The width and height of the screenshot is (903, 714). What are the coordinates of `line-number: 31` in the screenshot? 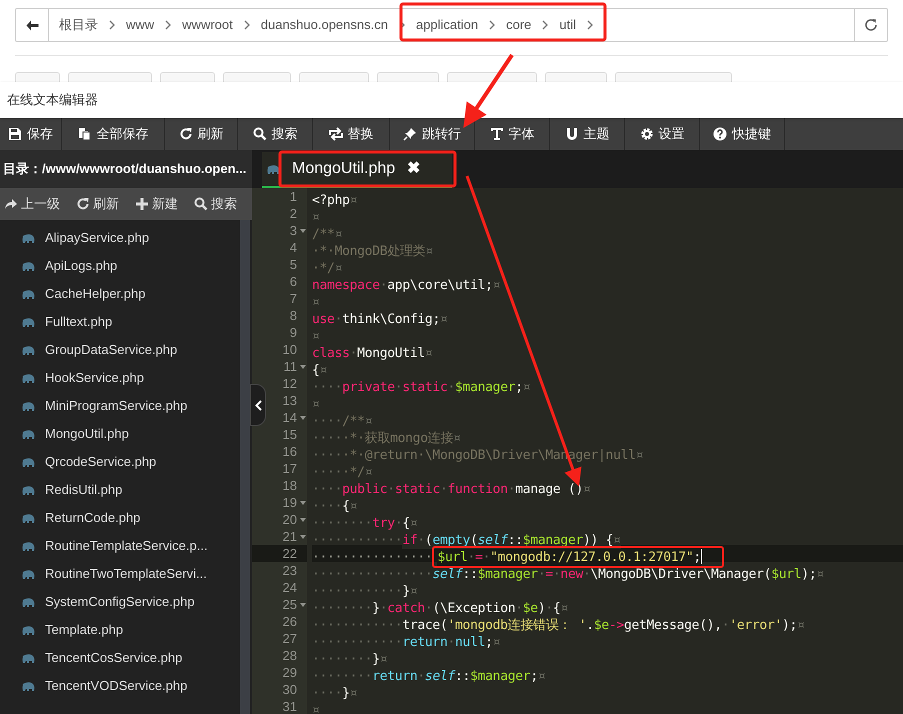 It's located at (289, 706).